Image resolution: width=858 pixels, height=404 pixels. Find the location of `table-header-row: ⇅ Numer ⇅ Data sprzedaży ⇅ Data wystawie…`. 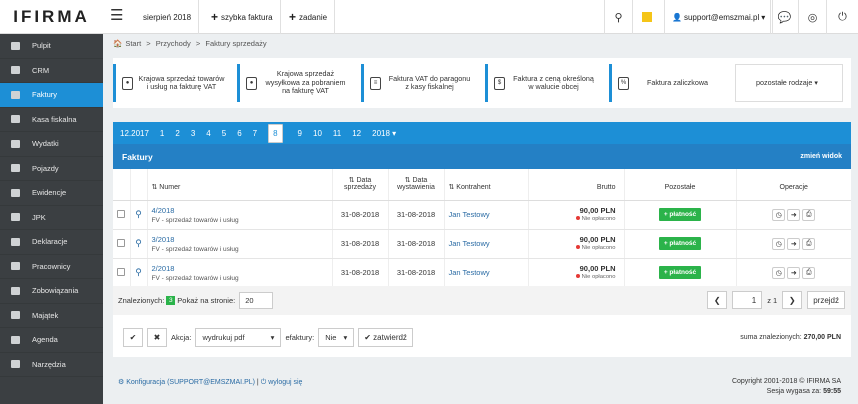

table-header-row: ⇅ Numer ⇅ Data sprzedaży ⇅ Data wystawie… is located at coordinates (482, 185).